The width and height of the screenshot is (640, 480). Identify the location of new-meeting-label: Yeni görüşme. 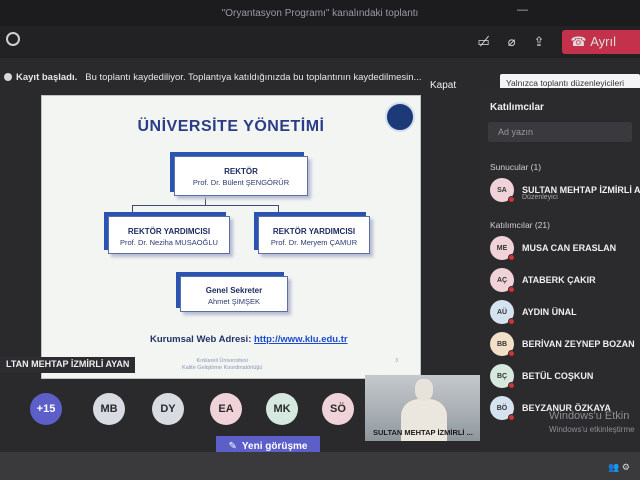
(274, 446).